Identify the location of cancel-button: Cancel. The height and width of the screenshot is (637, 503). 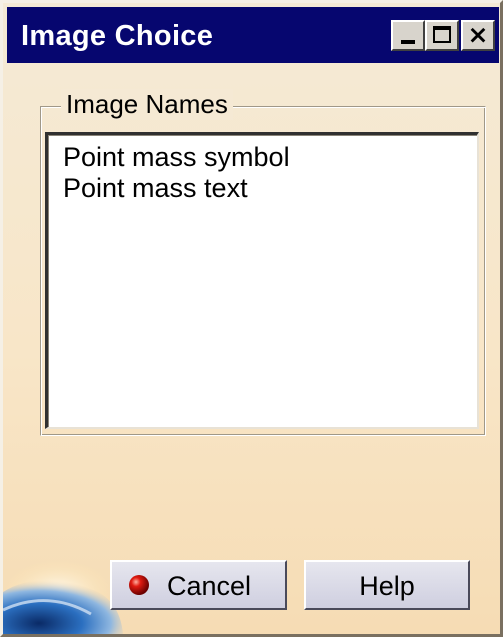
(198, 585).